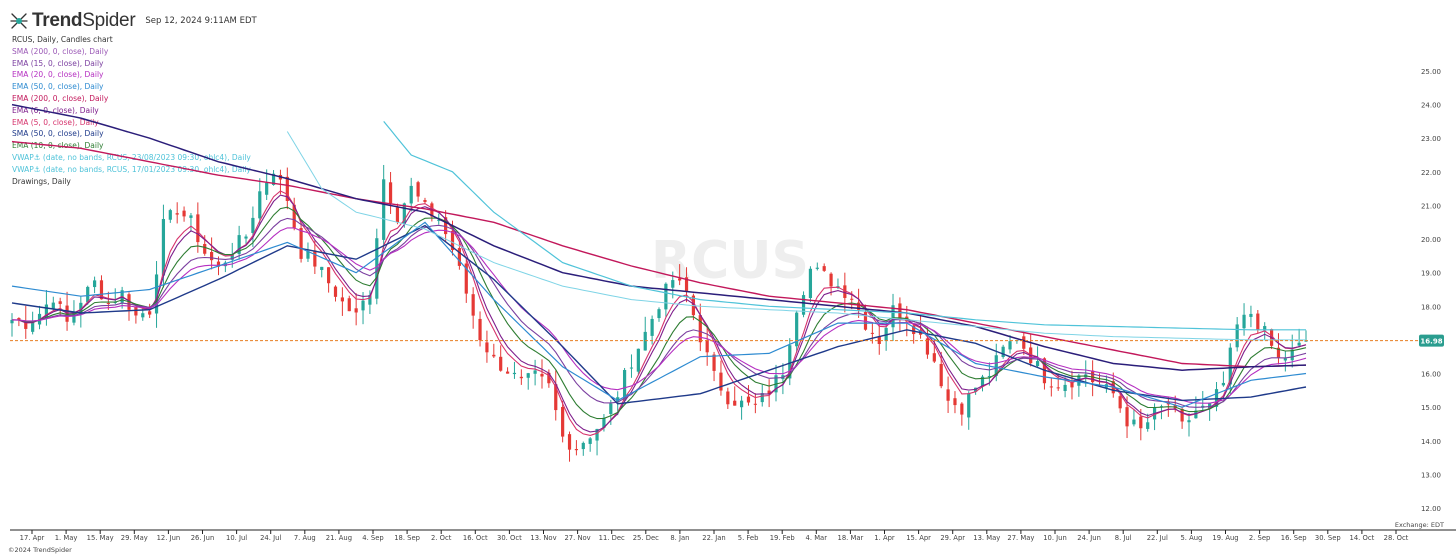 This screenshot has height=557, width=1456. What do you see at coordinates (782, 538) in the screenshot?
I see `x-tick-label: 19. Feb` at bounding box center [782, 538].